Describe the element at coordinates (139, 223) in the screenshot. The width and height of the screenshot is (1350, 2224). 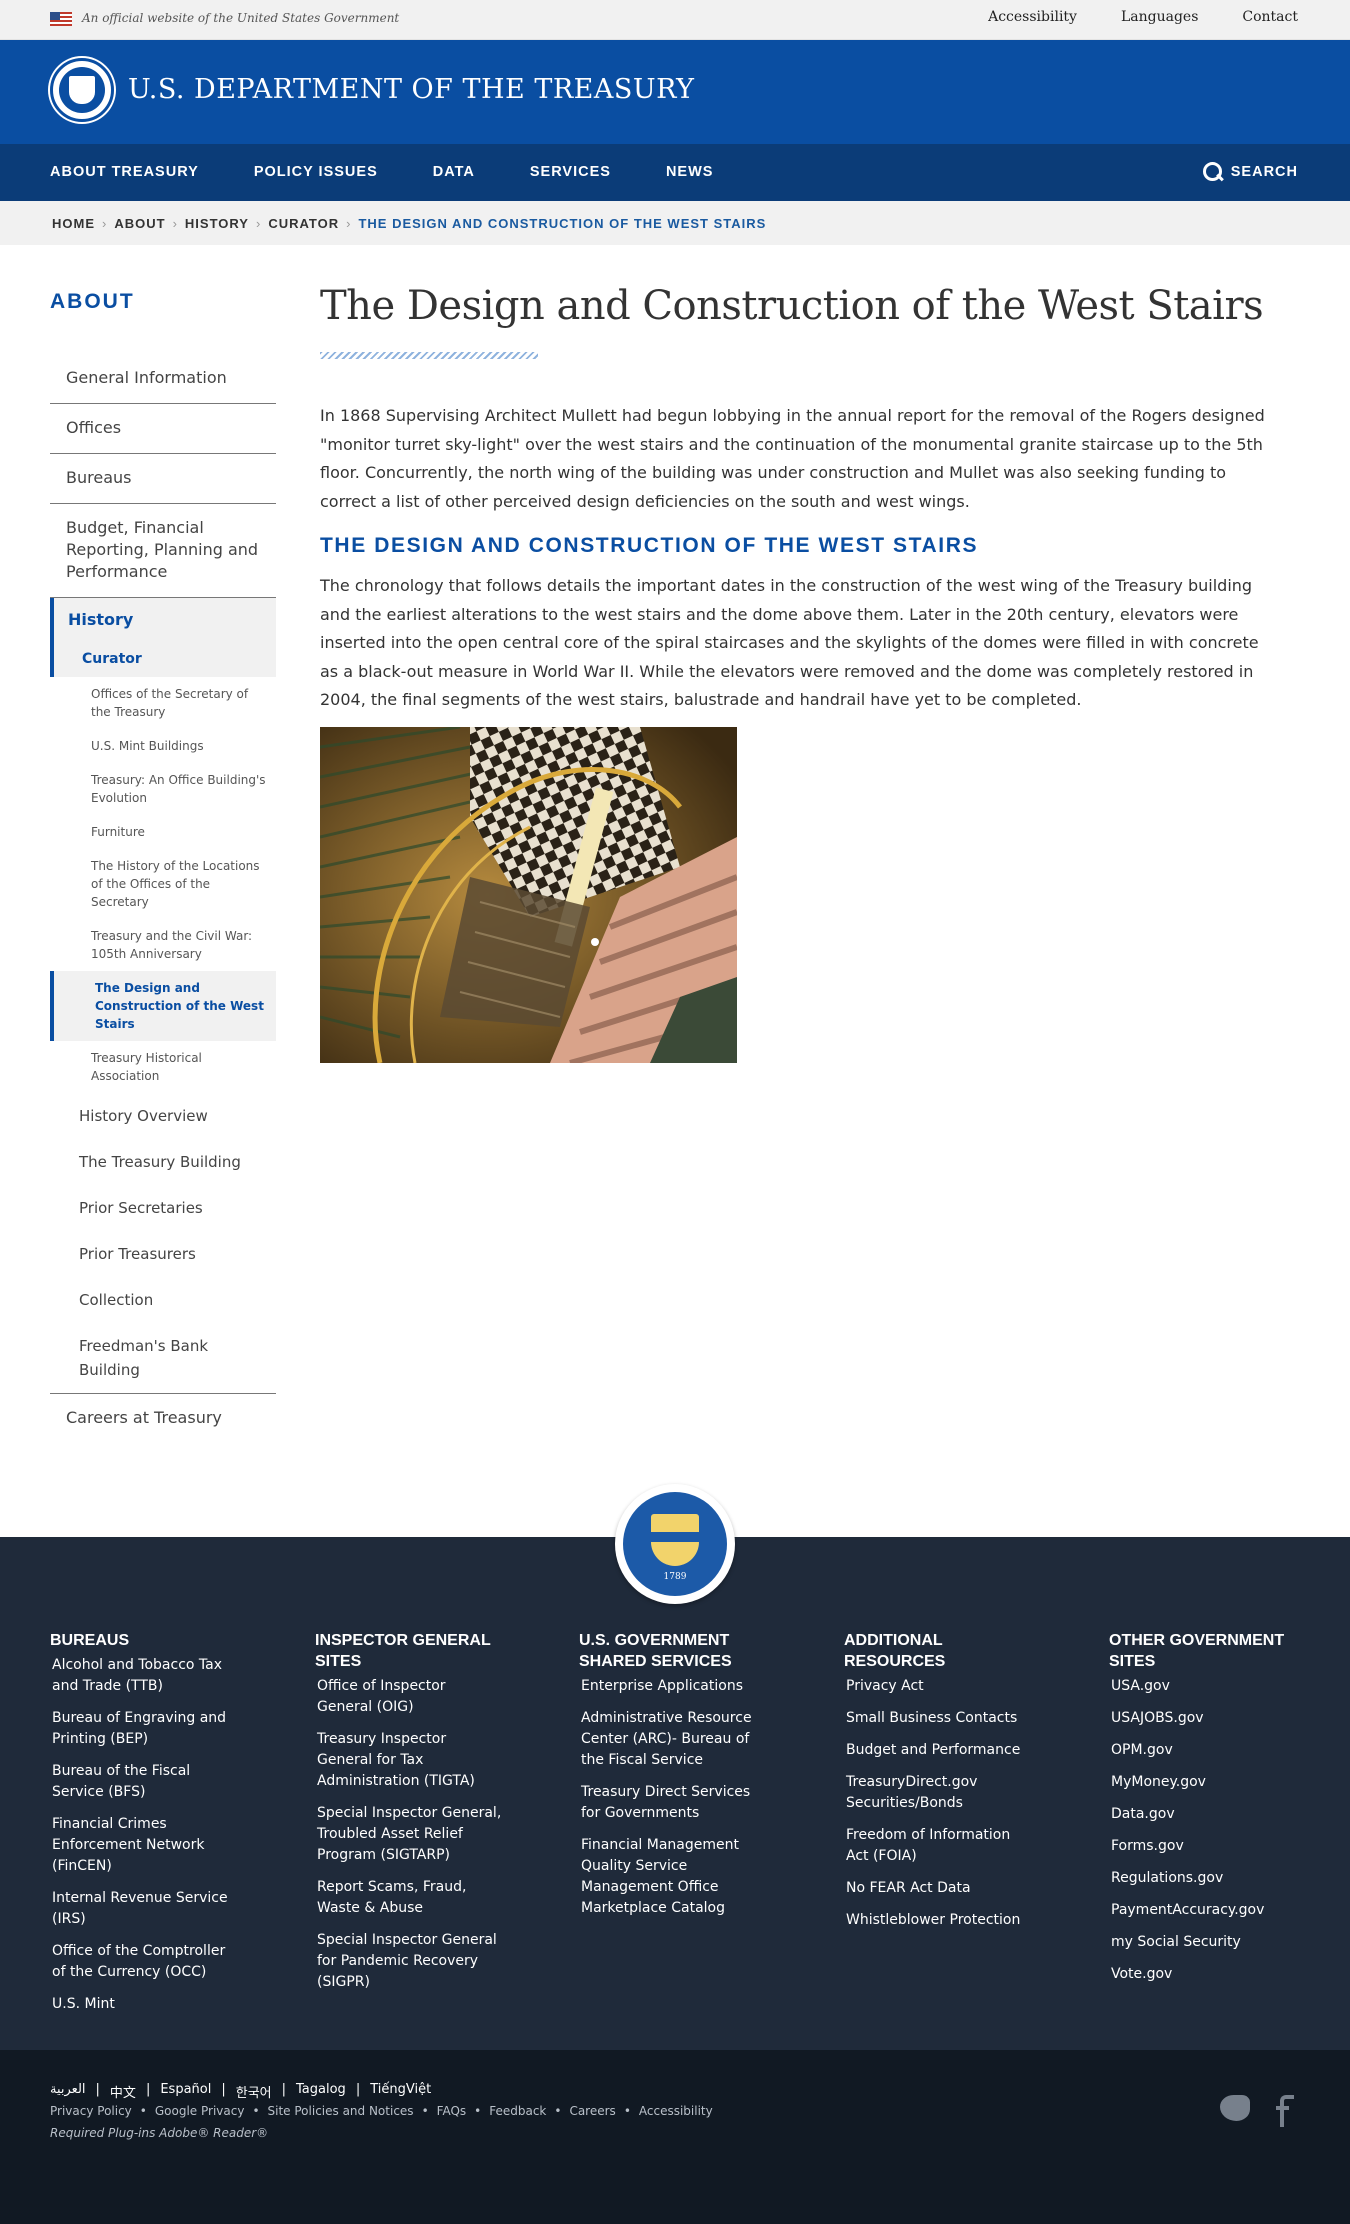
I see `breadcrumb-about: ABOUT` at that location.